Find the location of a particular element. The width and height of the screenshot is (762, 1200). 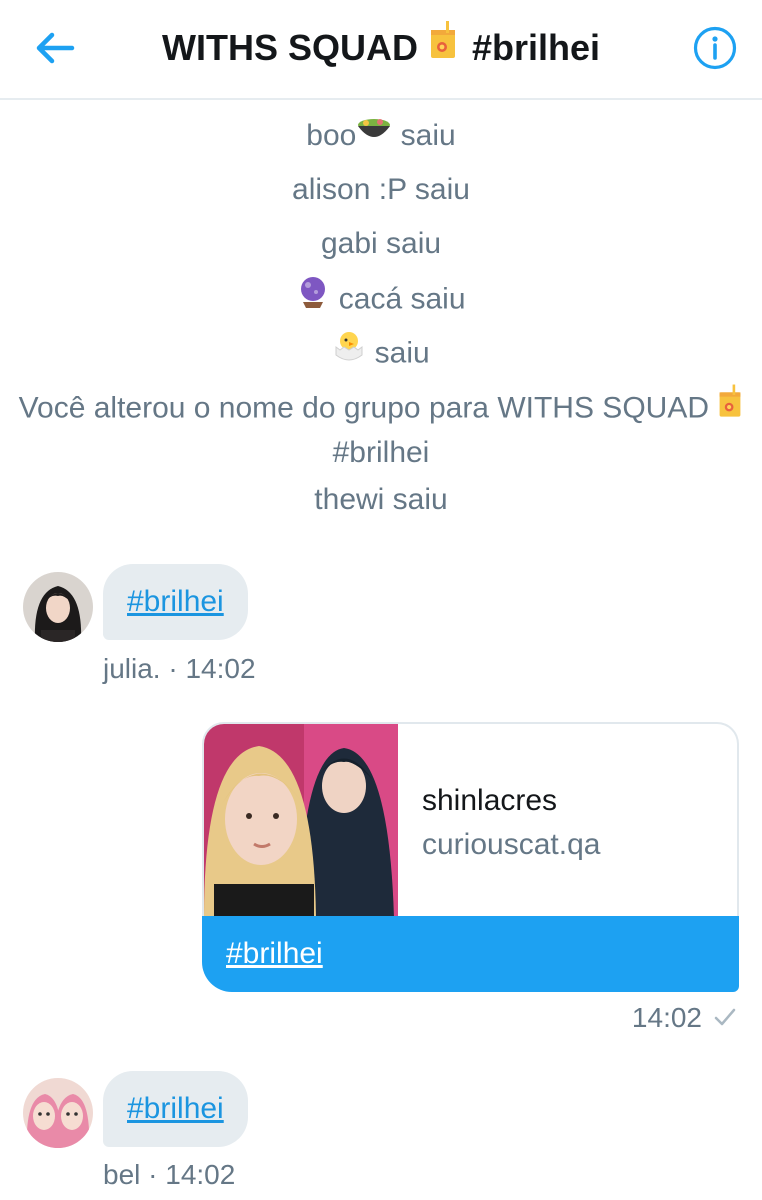

system-message-text: boo is located at coordinates (331, 135).